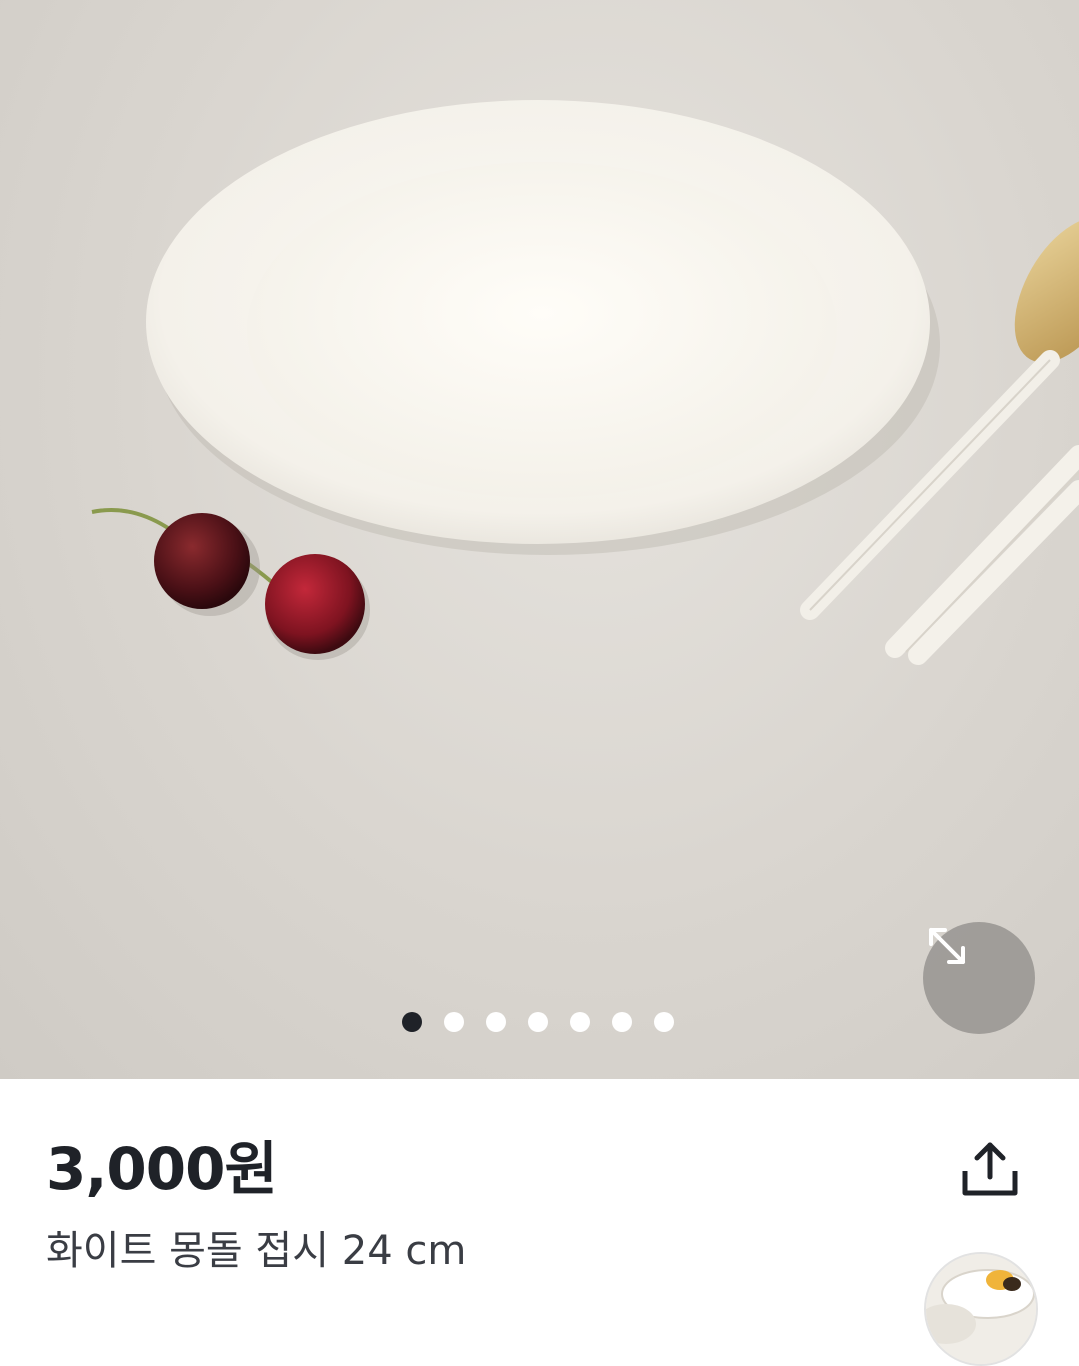 The image size is (1079, 1366). I want to click on share-button, so click(990, 1168).